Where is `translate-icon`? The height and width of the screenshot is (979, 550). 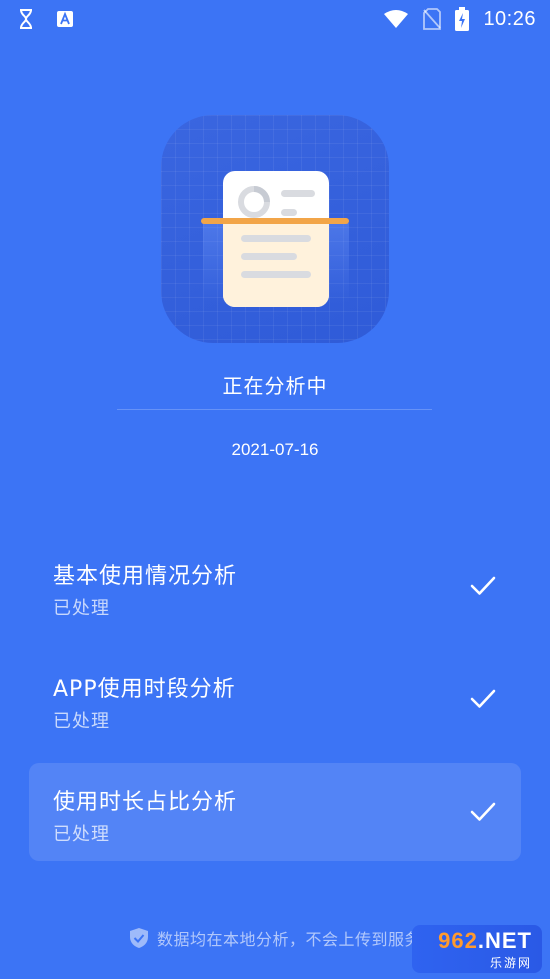
translate-icon is located at coordinates (65, 19).